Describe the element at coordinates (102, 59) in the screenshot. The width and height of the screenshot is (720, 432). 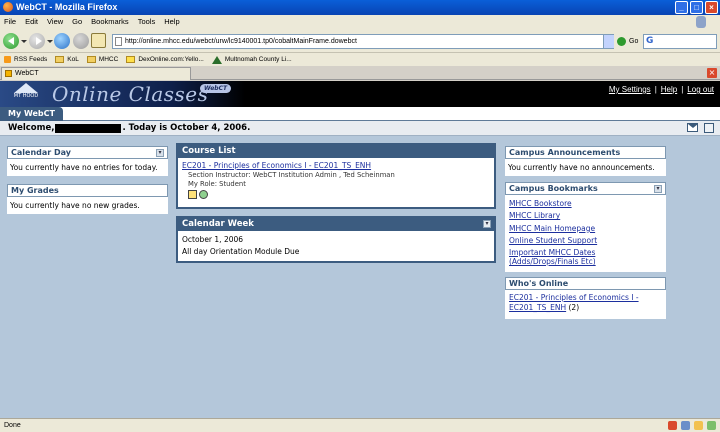
I see `bookmark-mhcc: MHCC` at that location.